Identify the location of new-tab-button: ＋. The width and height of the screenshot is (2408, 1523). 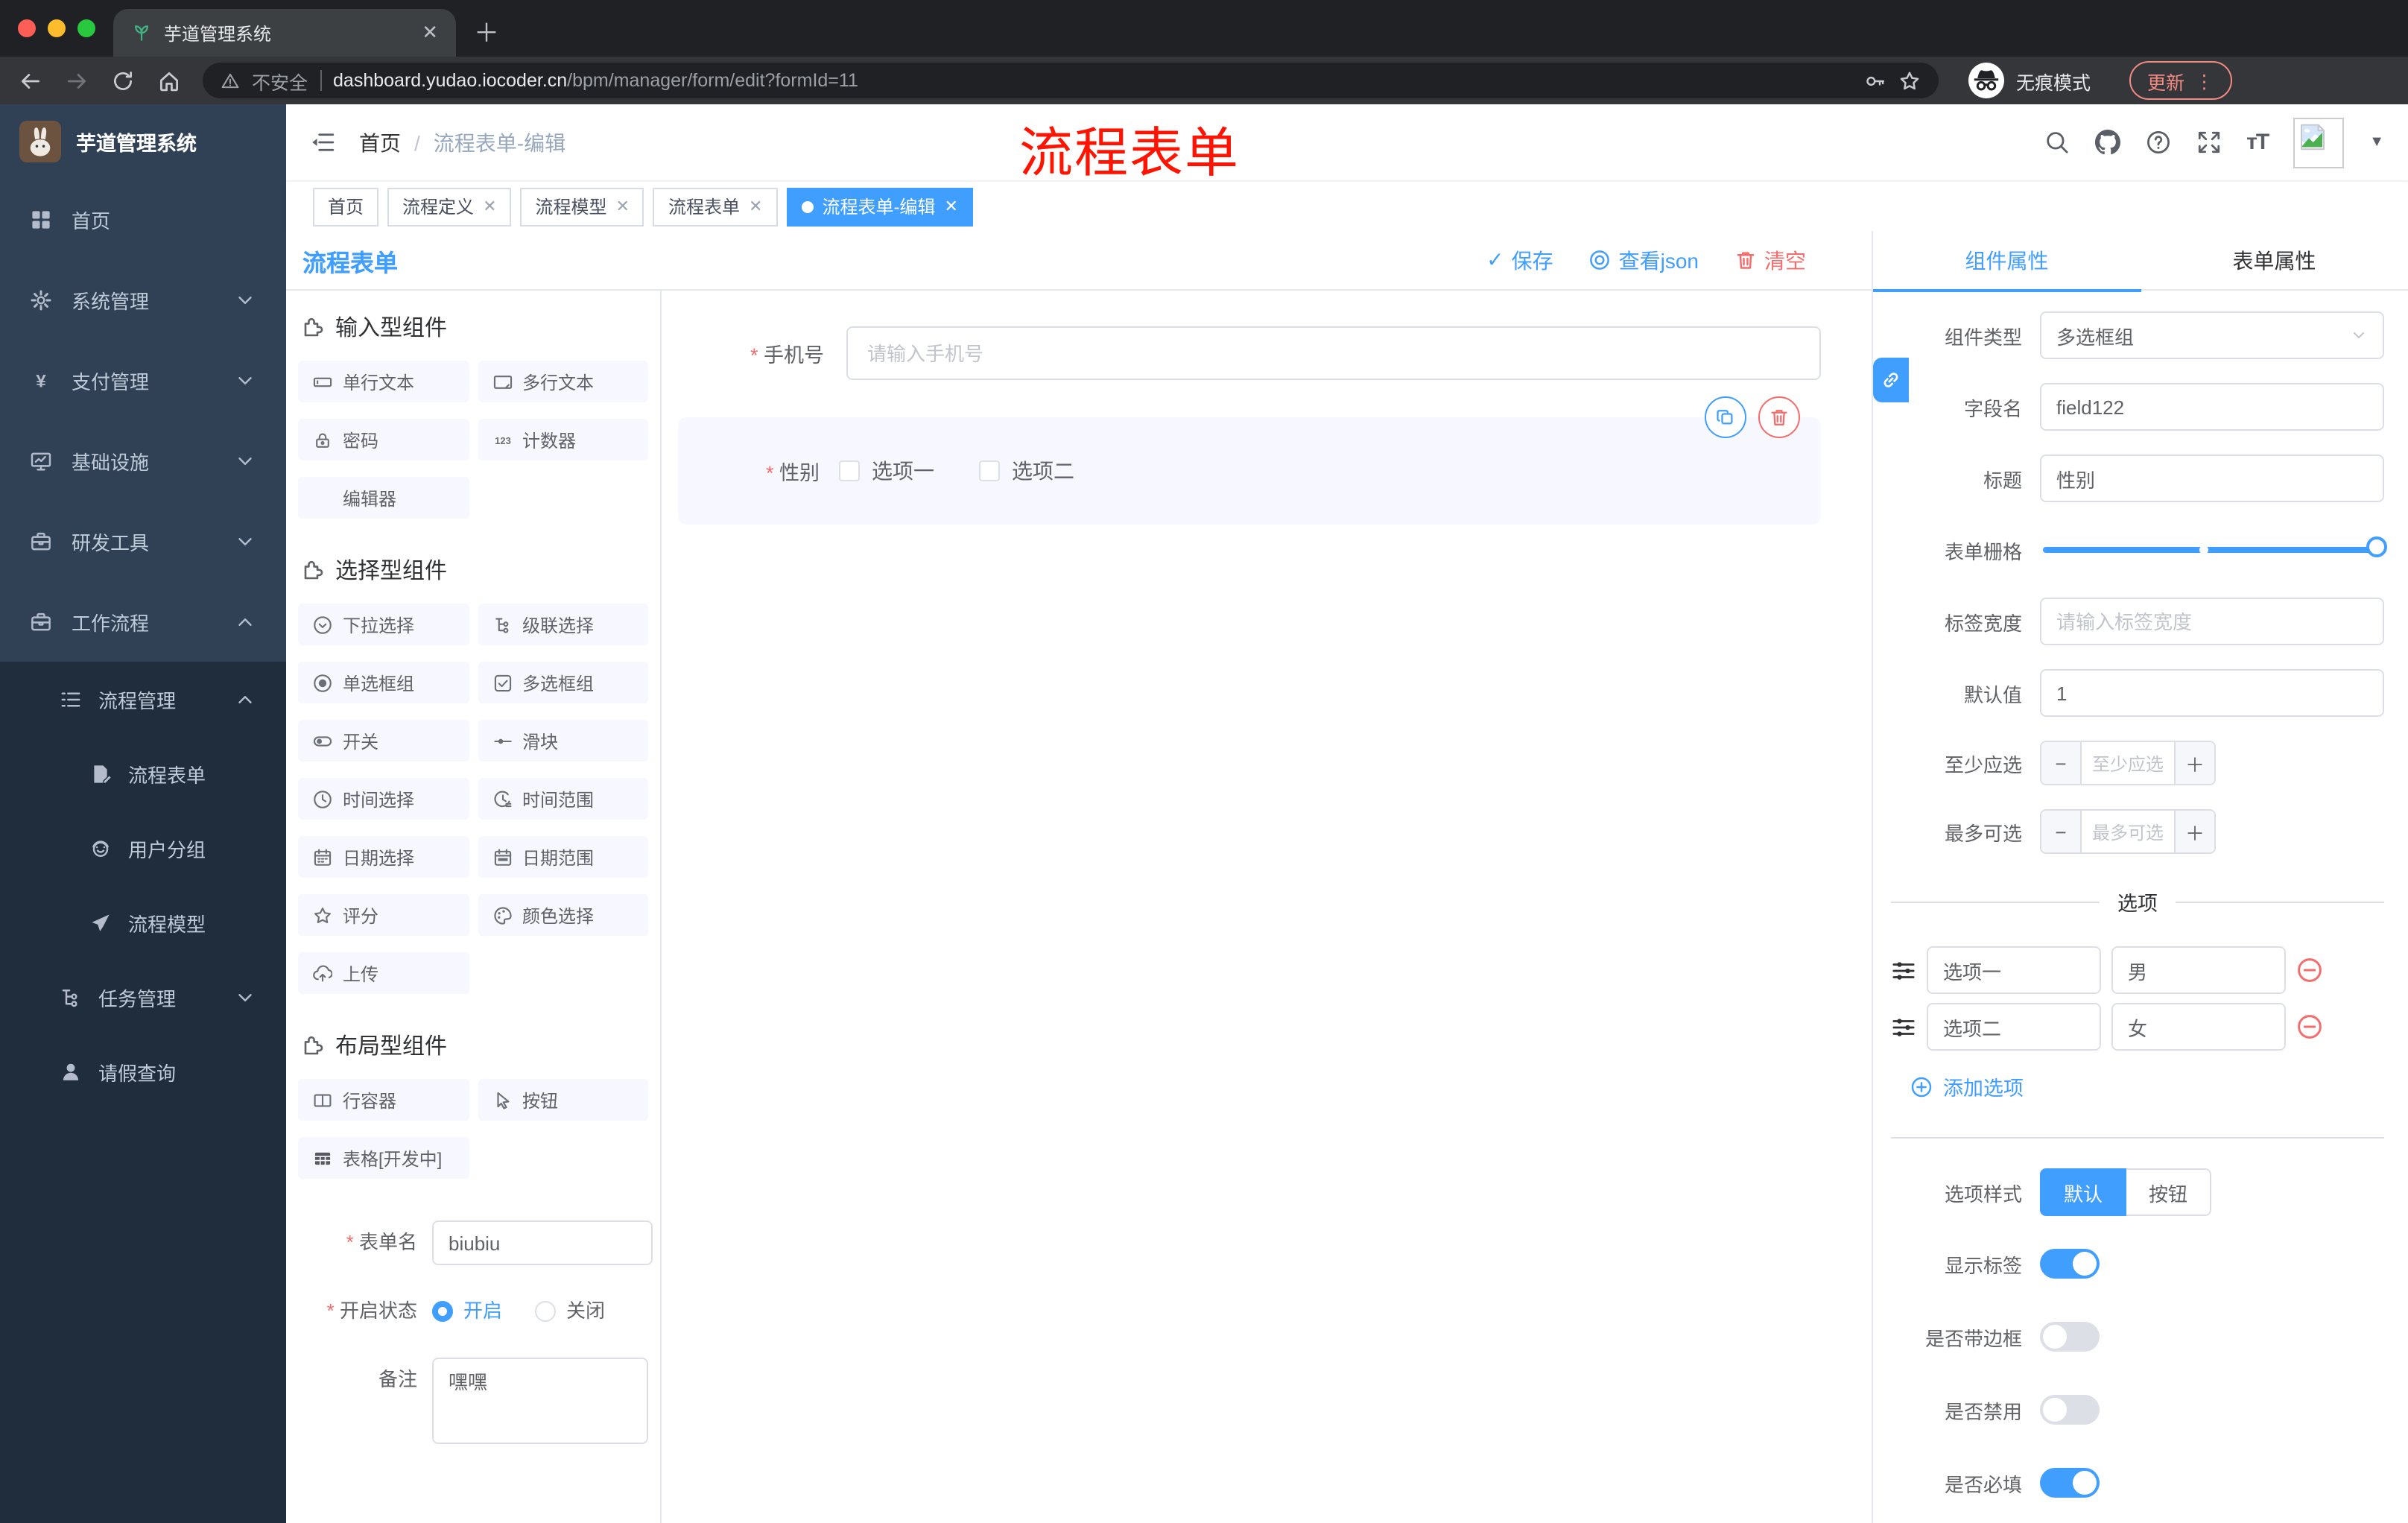
(486, 30).